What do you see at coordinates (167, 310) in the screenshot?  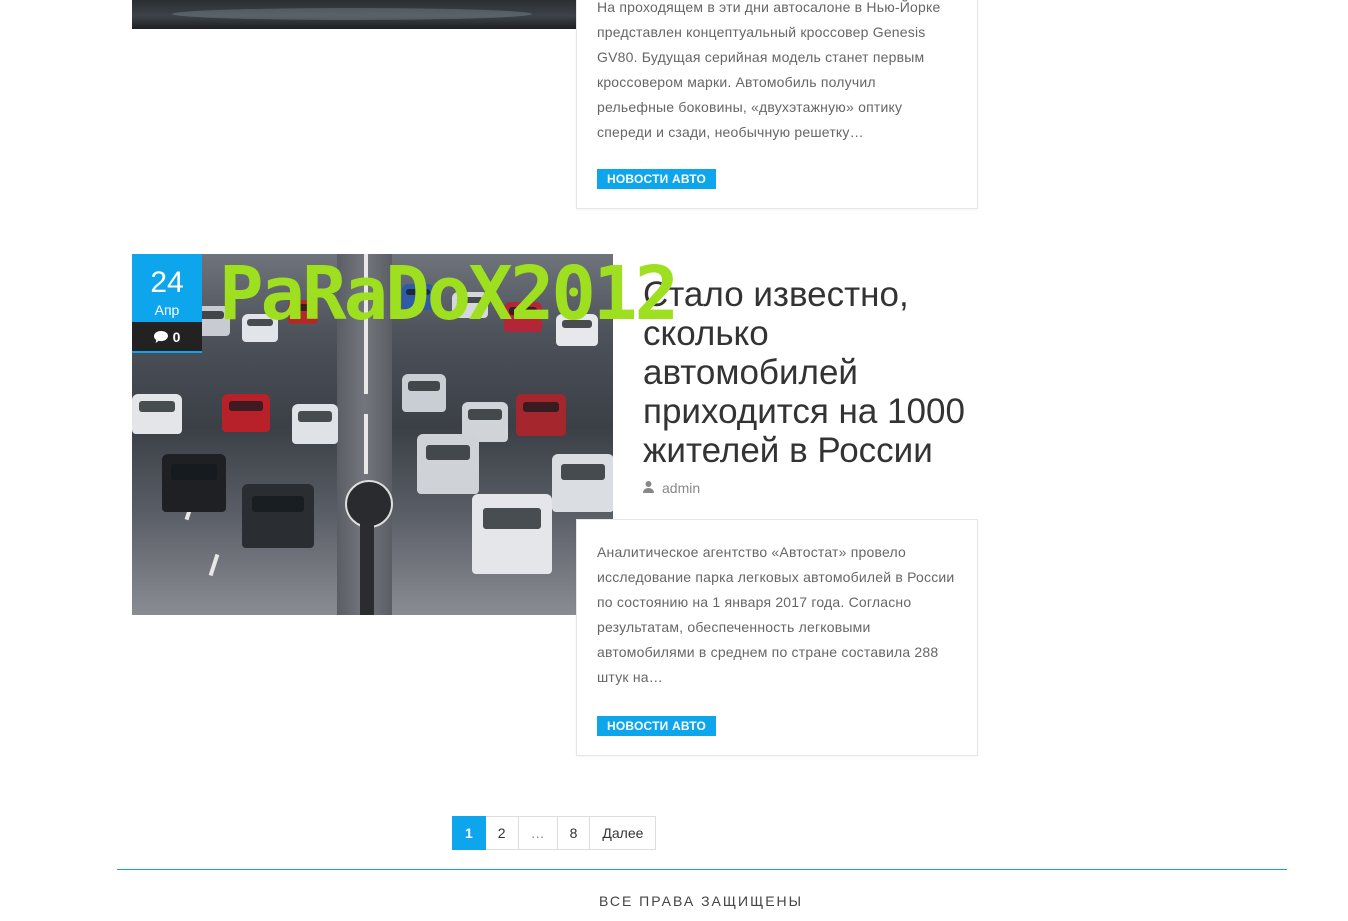 I see `post-2-date-month: Апр` at bounding box center [167, 310].